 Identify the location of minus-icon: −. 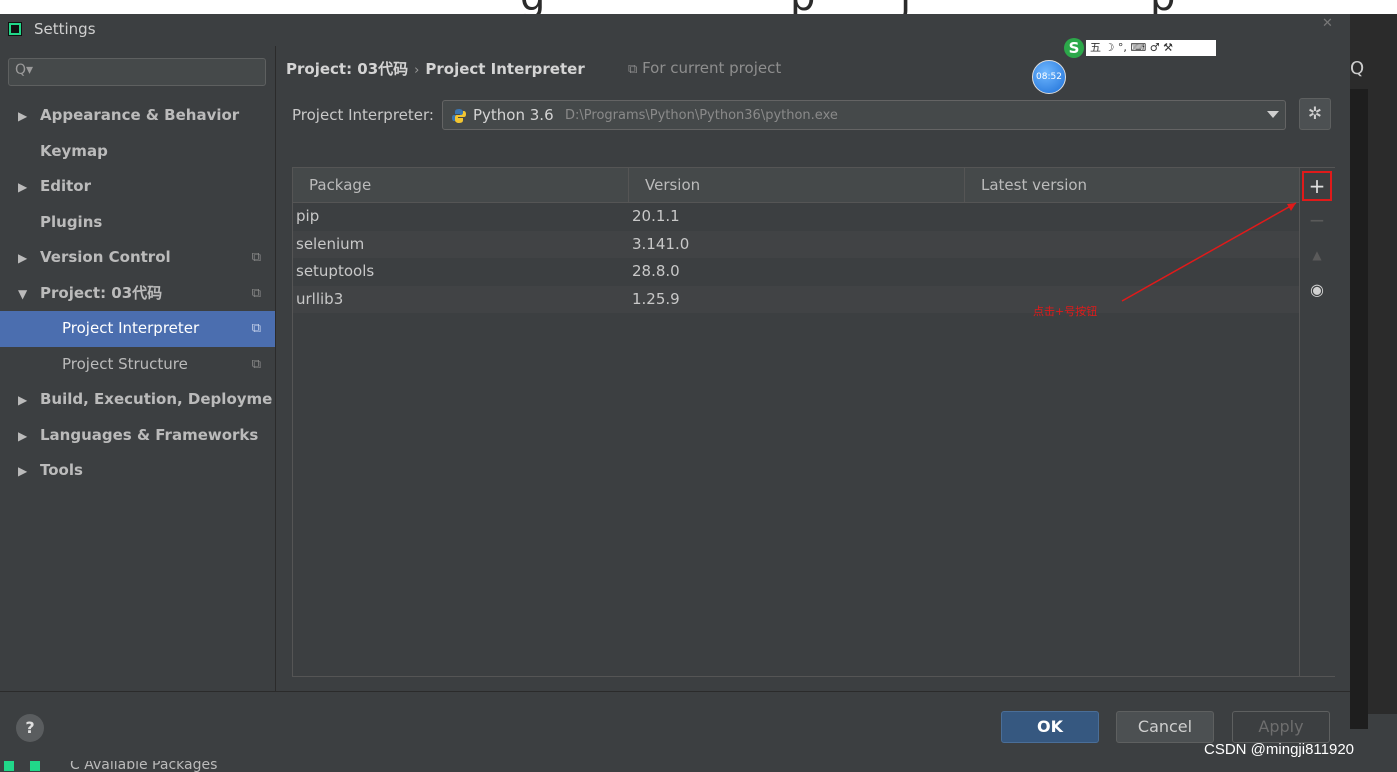
(1317, 220).